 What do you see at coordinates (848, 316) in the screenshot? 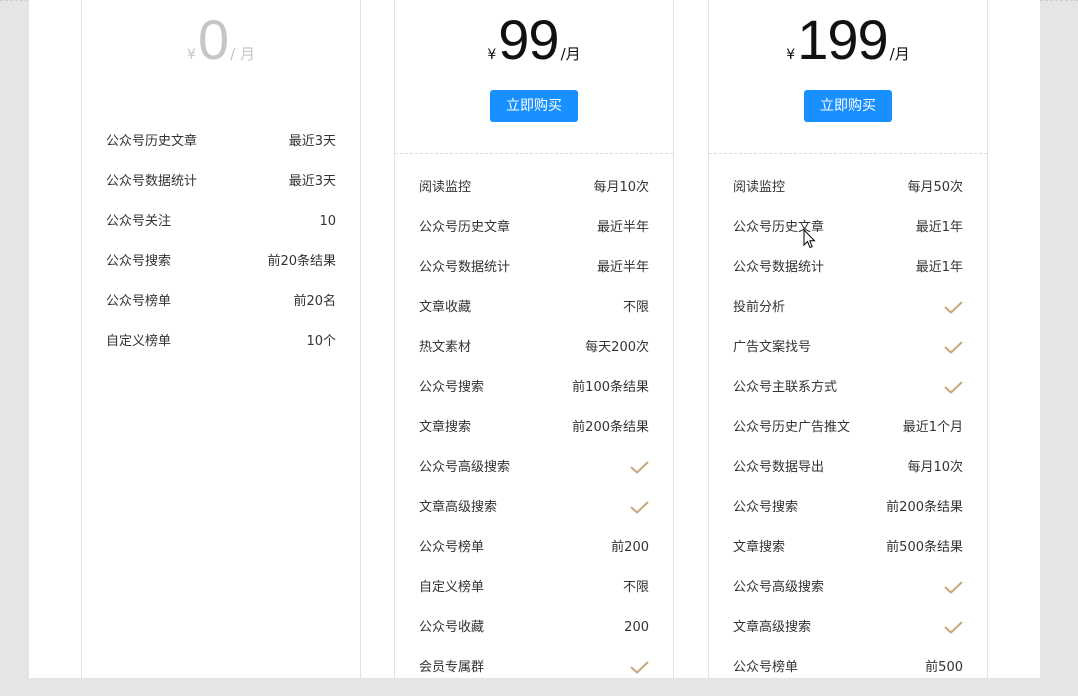
I see `feature-row: 投前分析` at bounding box center [848, 316].